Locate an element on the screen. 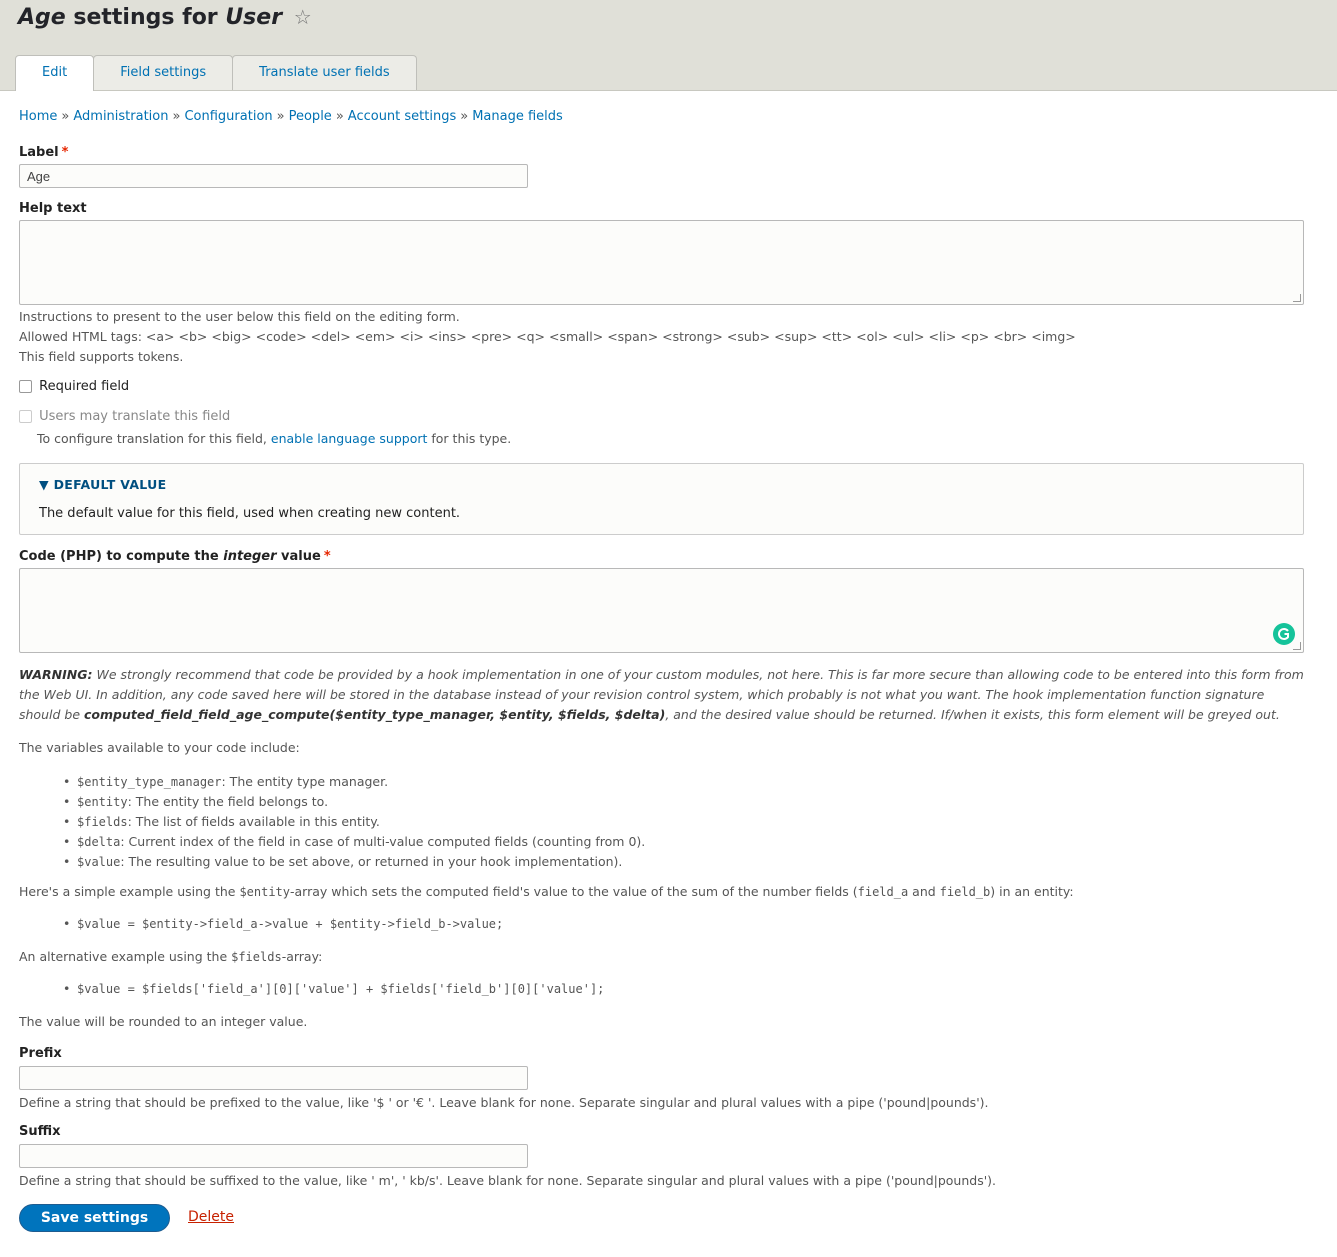  variable-name: $fields is located at coordinates (102, 822).